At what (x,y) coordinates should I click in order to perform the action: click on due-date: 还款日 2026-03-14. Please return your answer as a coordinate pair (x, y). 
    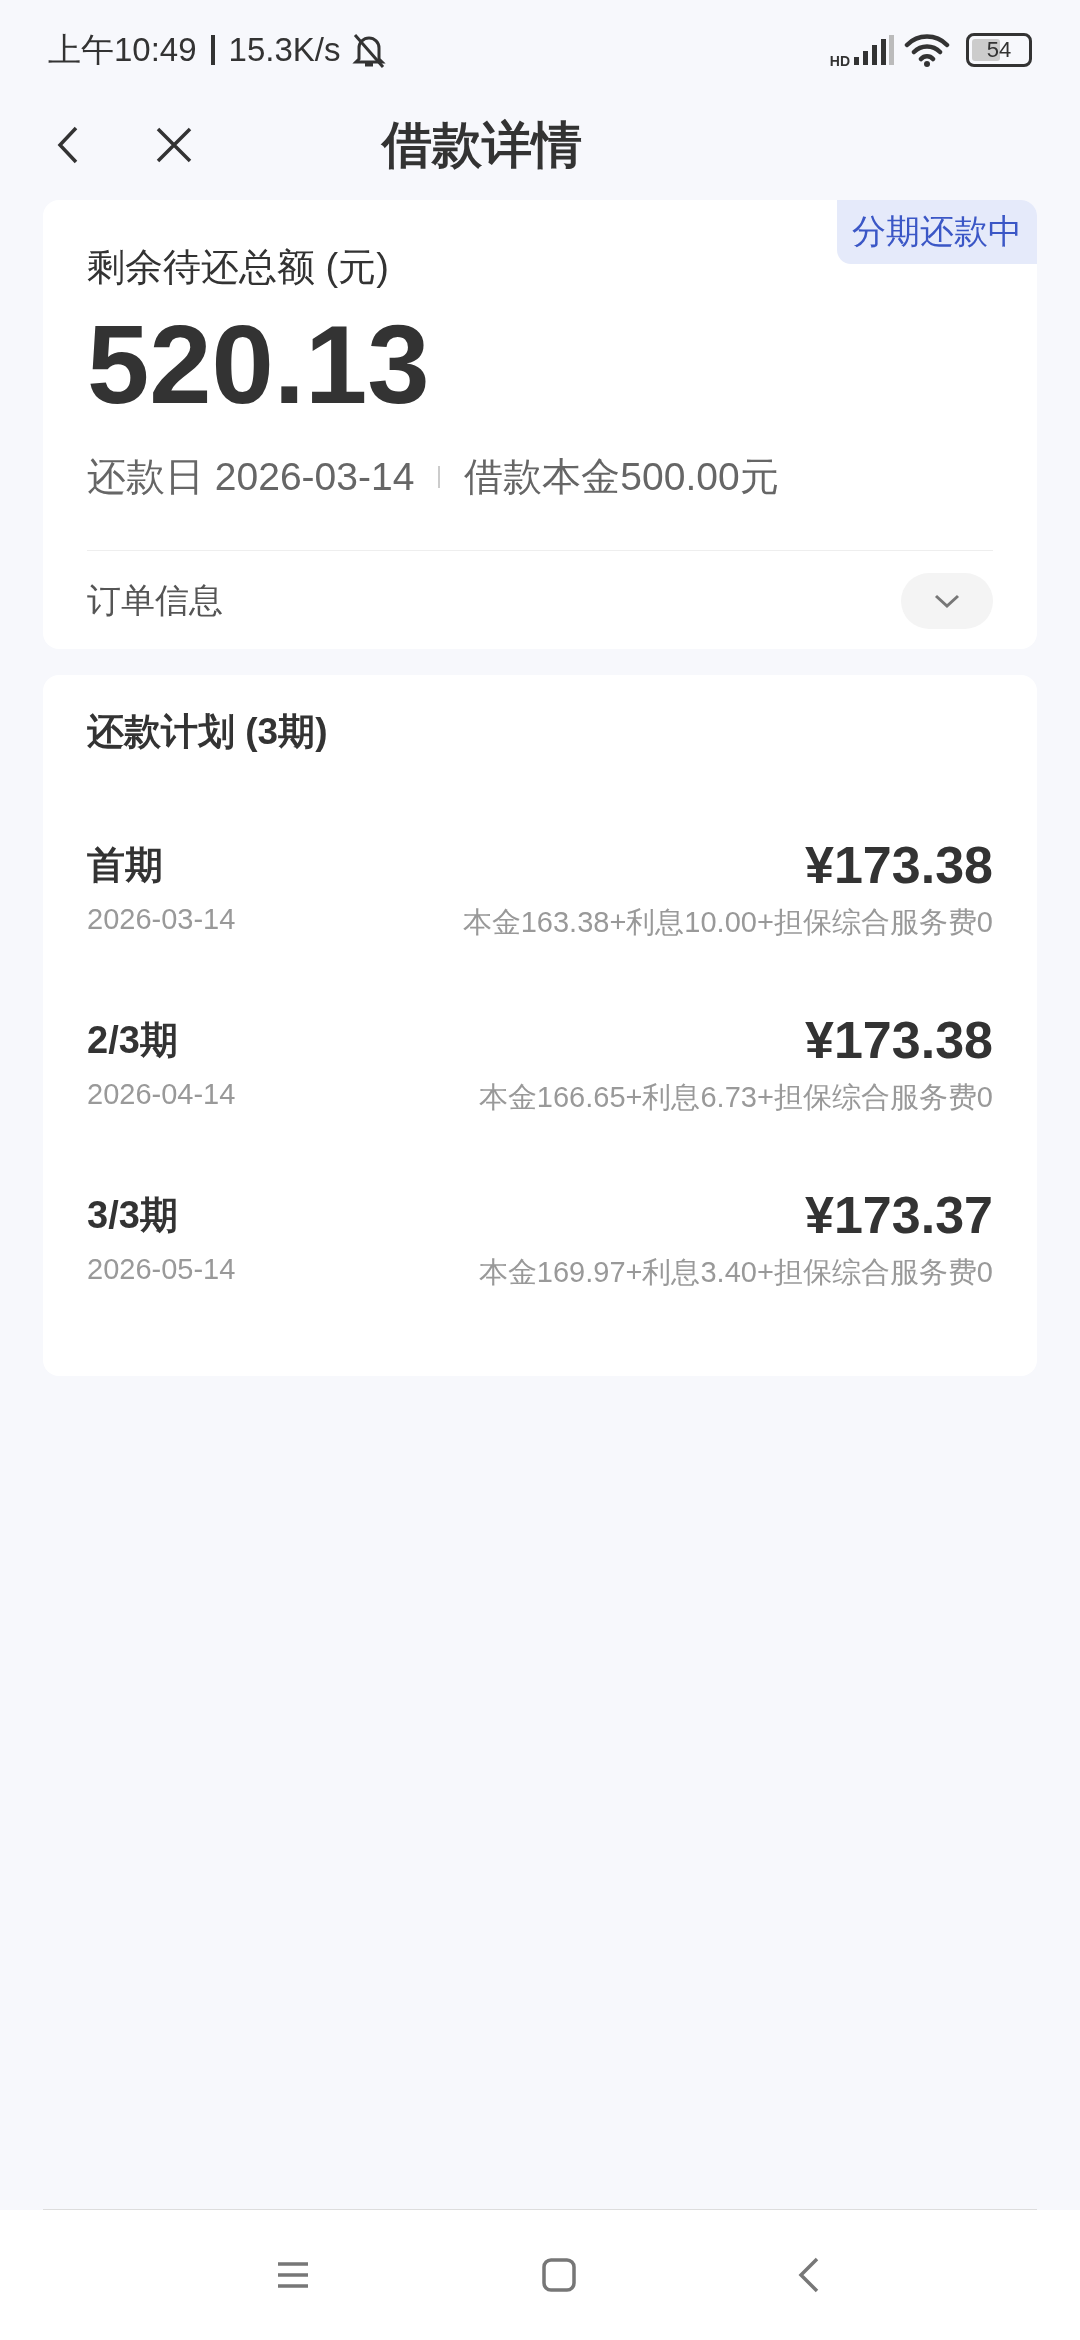
    Looking at the image, I should click on (251, 477).